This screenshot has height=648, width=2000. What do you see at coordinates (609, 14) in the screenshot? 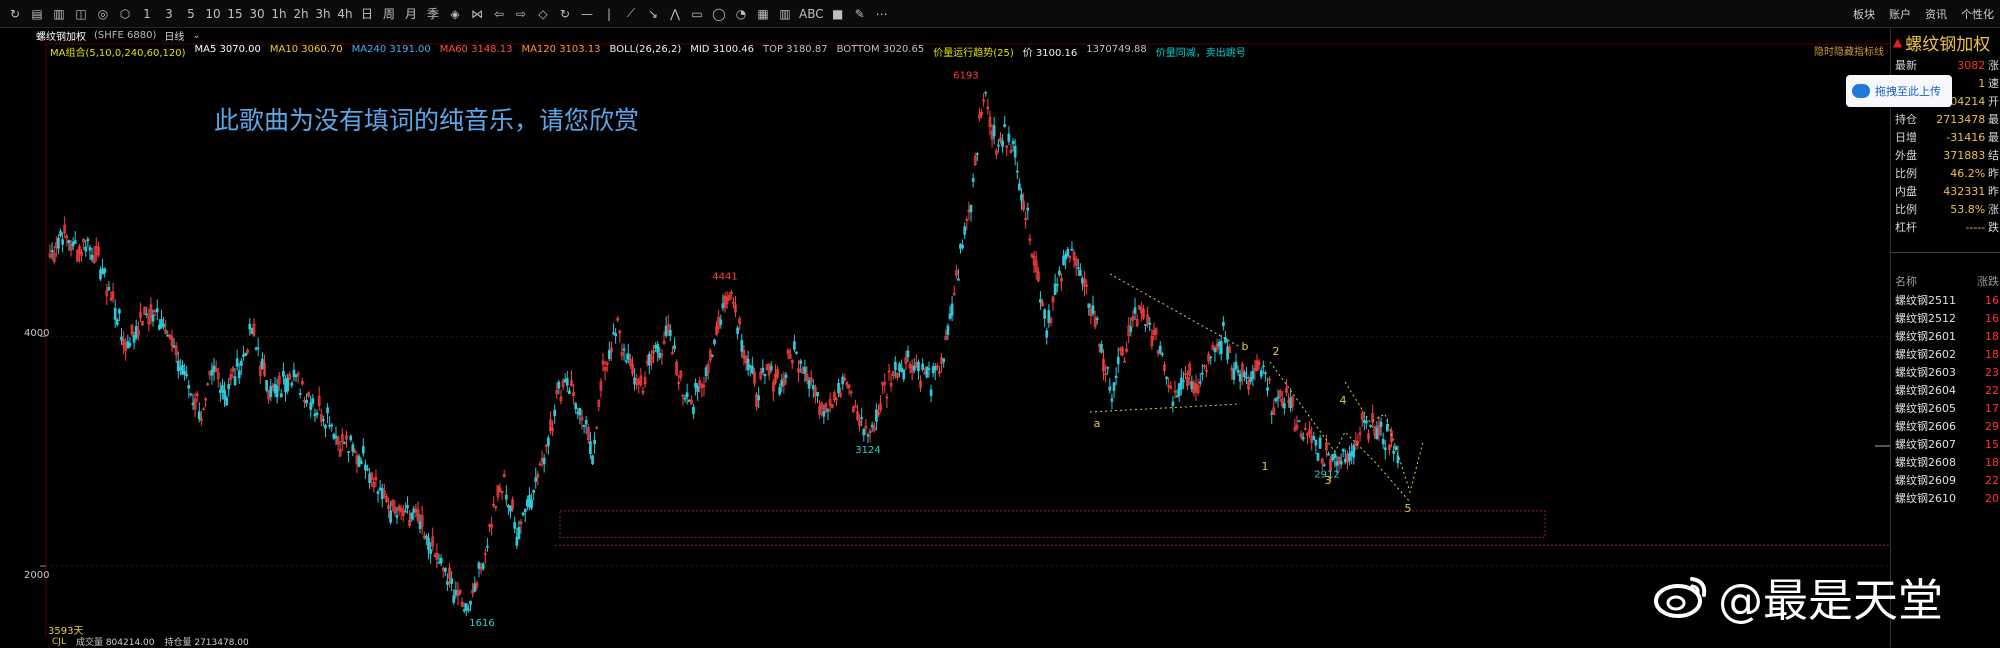
I see `toolbar-button: |` at bounding box center [609, 14].